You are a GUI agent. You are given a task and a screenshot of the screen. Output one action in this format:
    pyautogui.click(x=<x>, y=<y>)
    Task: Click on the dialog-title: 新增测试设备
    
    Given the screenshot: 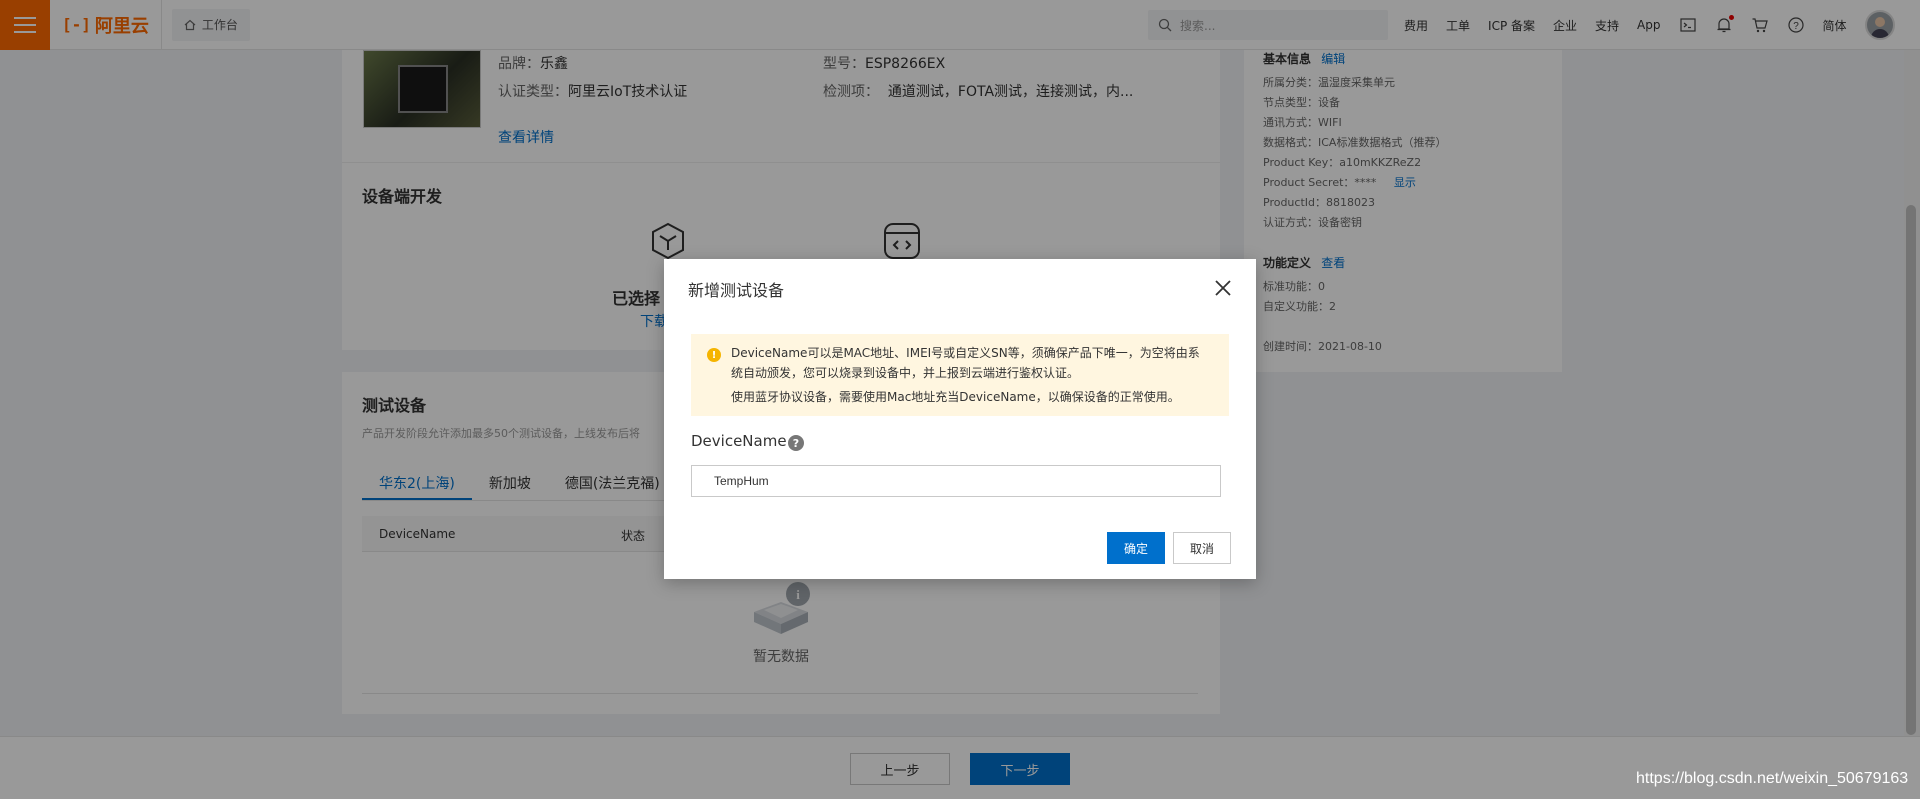 What is the action you would take?
    pyautogui.click(x=736, y=290)
    